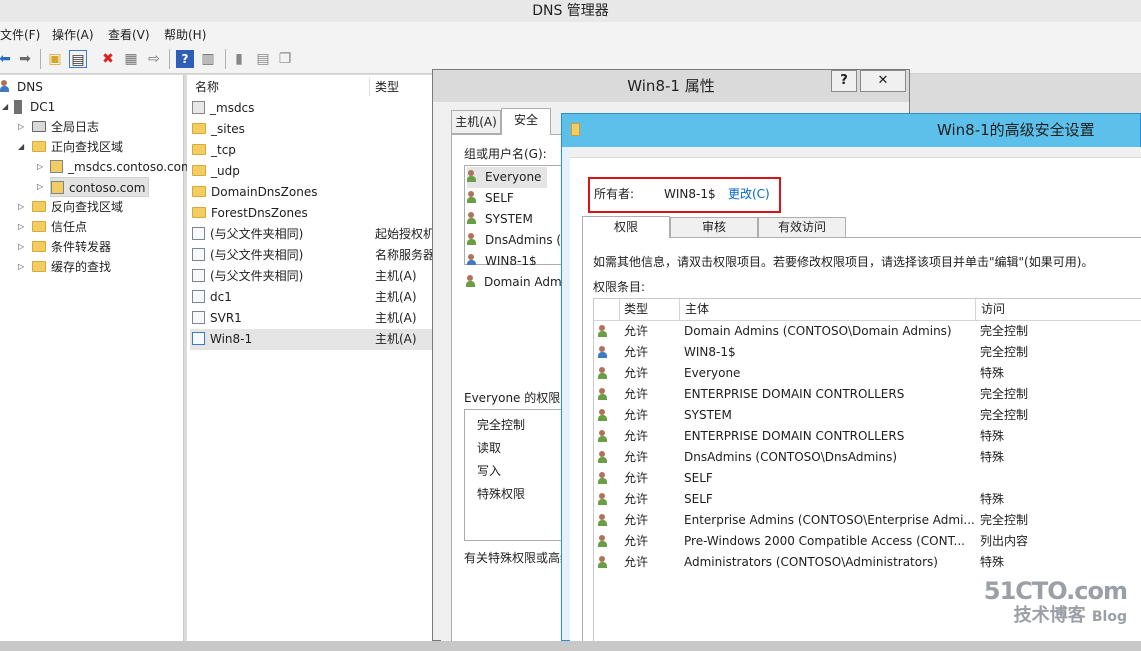 This screenshot has width=1141, height=651. I want to click on column-header-access: 访问, so click(1058, 310).